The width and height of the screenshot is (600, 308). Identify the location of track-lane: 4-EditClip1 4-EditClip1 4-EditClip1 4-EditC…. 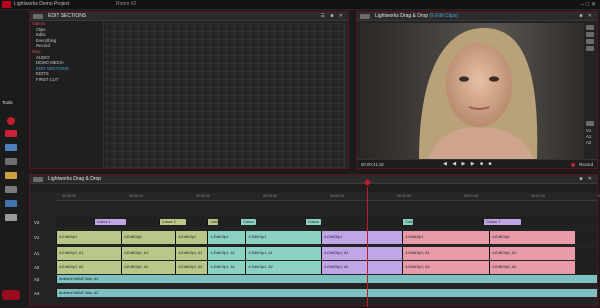
(326, 237).